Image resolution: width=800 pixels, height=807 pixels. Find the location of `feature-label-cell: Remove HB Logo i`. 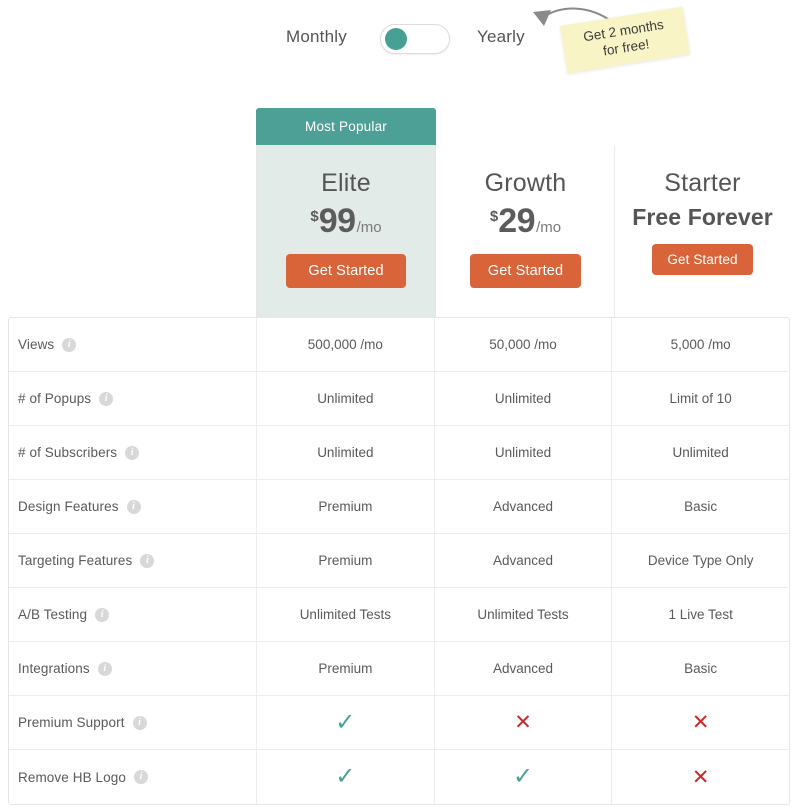

feature-label-cell: Remove HB Logo i is located at coordinates (133, 777).